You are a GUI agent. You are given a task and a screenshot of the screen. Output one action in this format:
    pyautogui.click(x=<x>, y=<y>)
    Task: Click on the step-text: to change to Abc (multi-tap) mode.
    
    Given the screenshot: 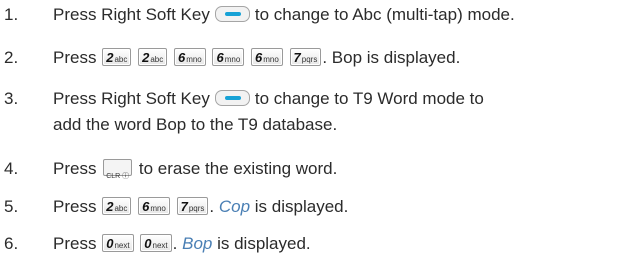 What is the action you would take?
    pyautogui.click(x=384, y=14)
    